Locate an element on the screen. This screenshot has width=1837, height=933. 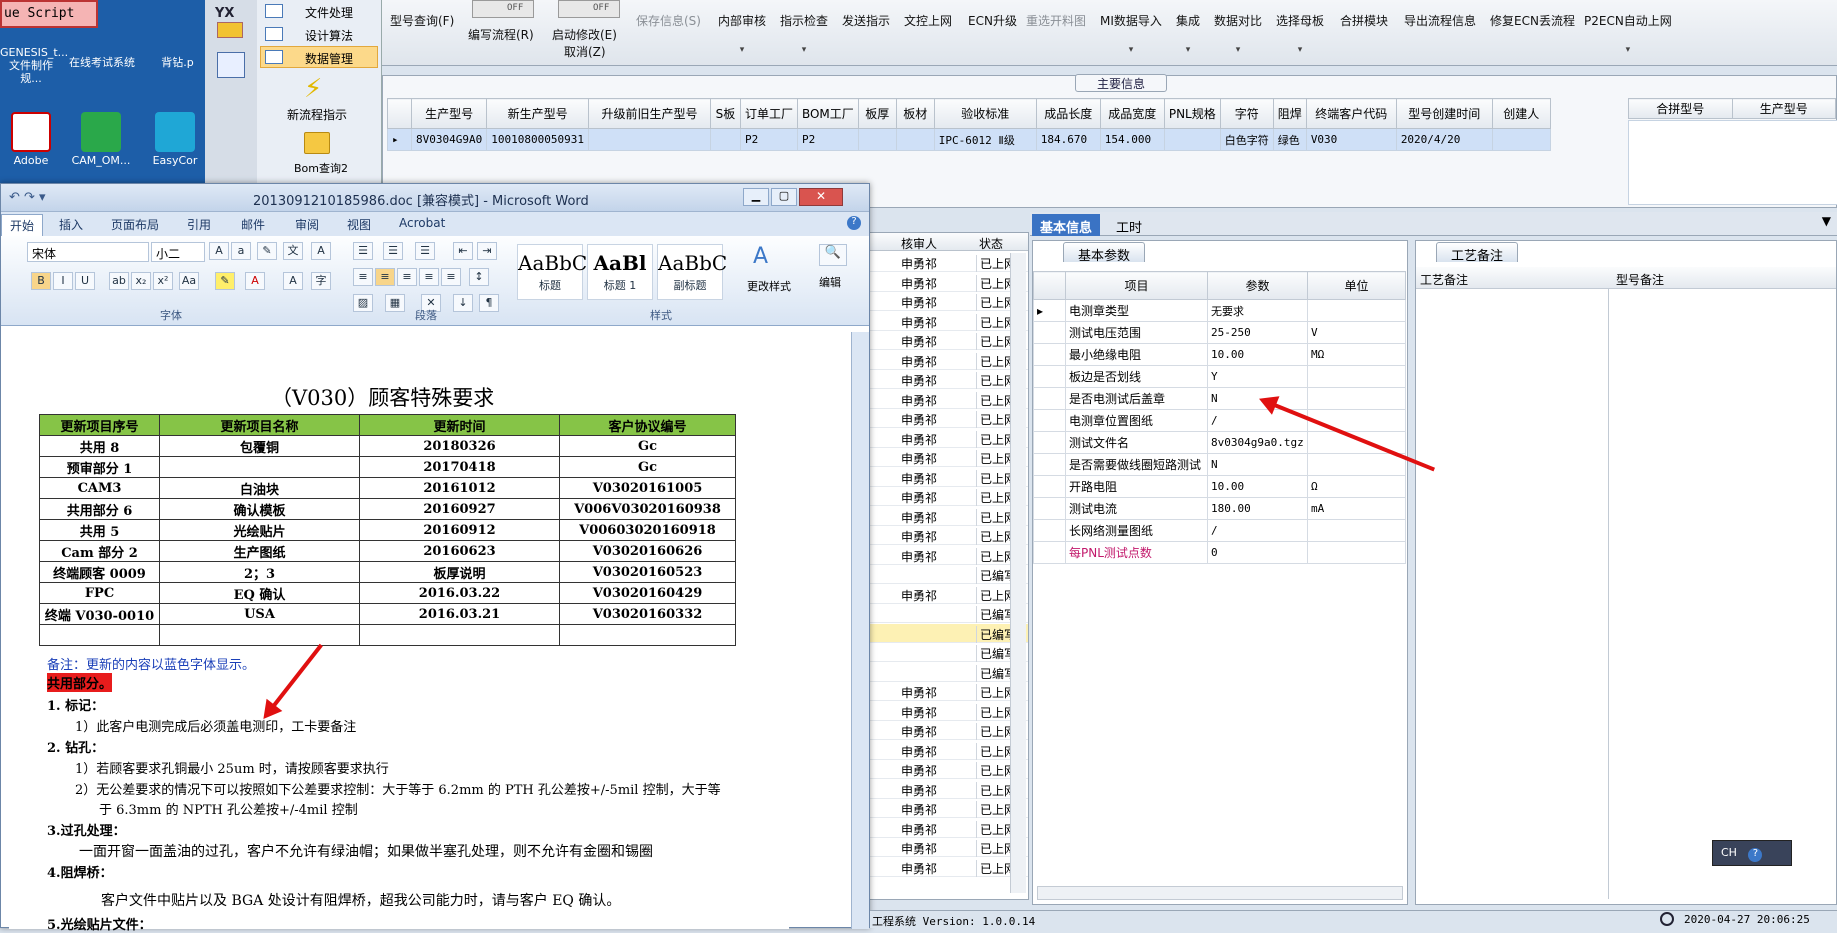
tab-view: 视图 is located at coordinates (359, 224).